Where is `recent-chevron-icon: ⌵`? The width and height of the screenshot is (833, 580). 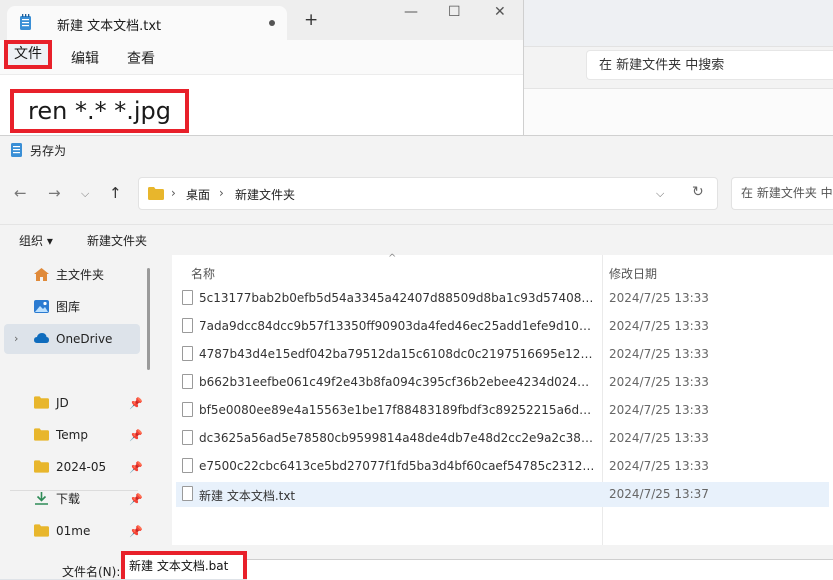
recent-chevron-icon: ⌵ is located at coordinates (85, 194).